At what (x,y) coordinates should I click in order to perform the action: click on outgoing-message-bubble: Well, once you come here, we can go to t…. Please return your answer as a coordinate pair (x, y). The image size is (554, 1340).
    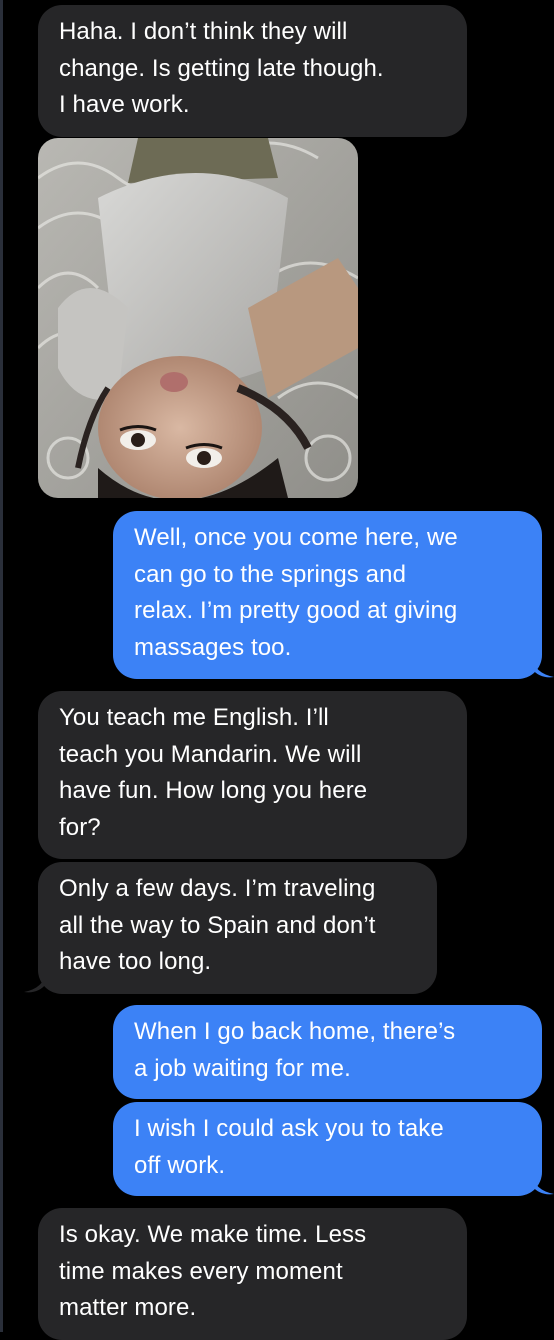
    Looking at the image, I should click on (327, 595).